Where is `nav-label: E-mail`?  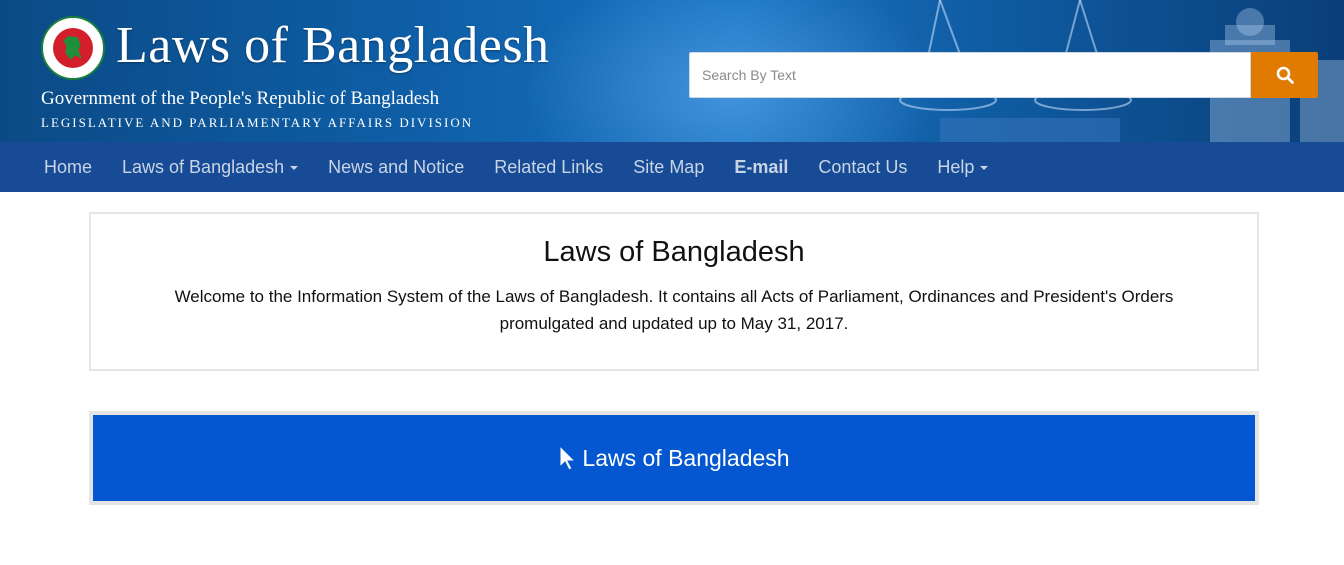 nav-label: E-mail is located at coordinates (761, 167).